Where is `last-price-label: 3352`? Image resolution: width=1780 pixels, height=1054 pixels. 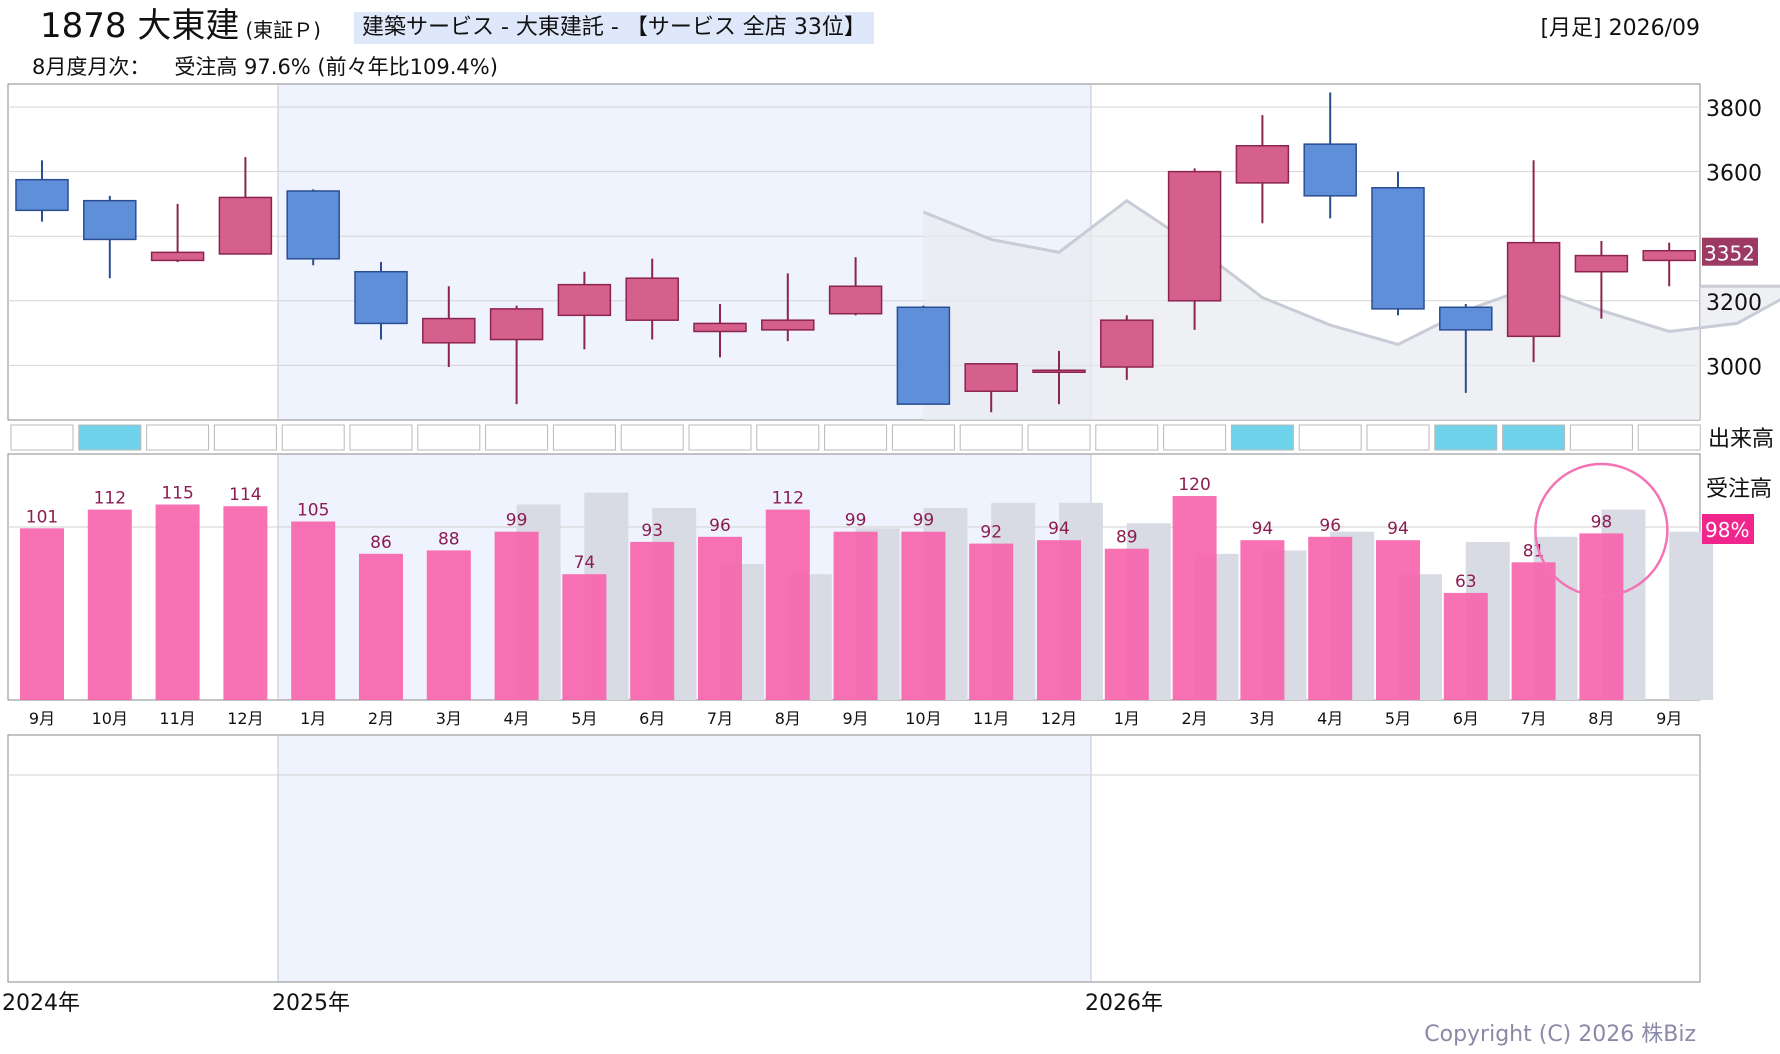 last-price-label: 3352 is located at coordinates (1729, 254).